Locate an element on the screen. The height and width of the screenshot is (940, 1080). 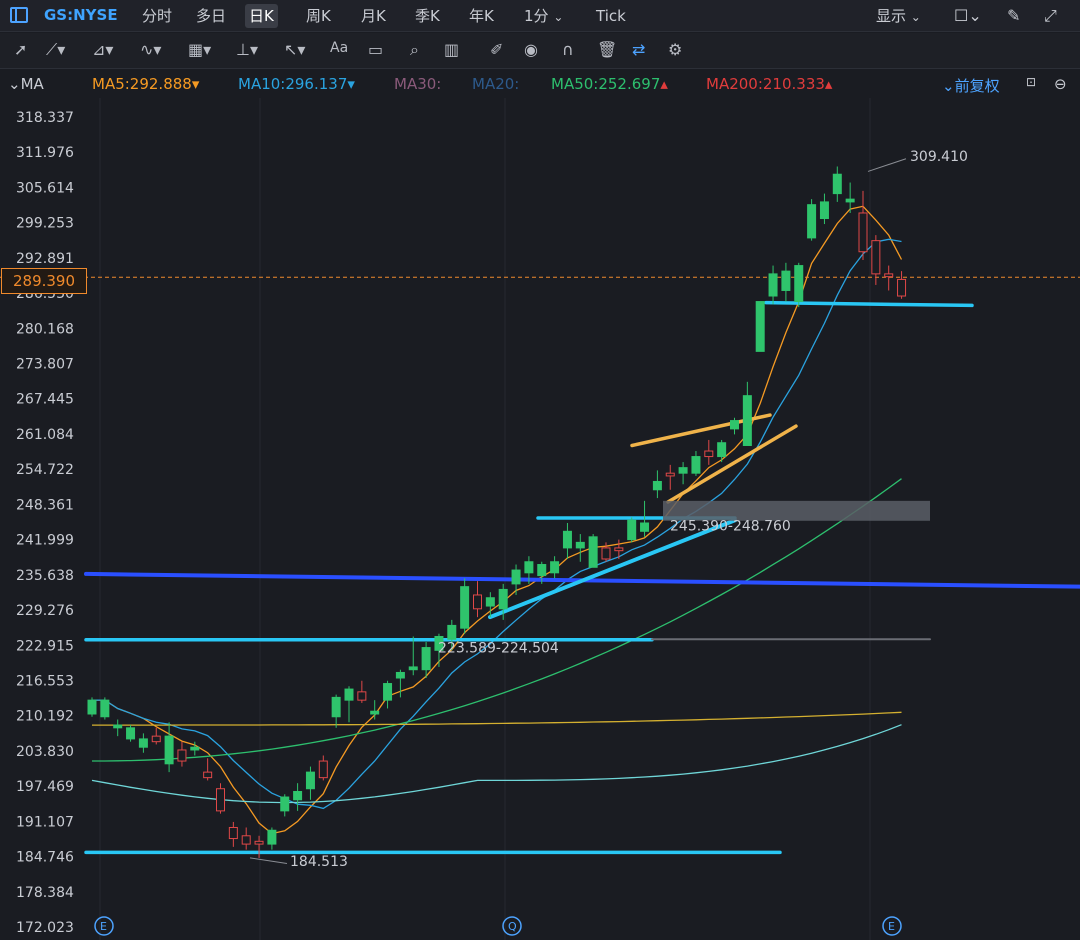
y-tick-label: 311.976 is located at coordinates (45, 153).